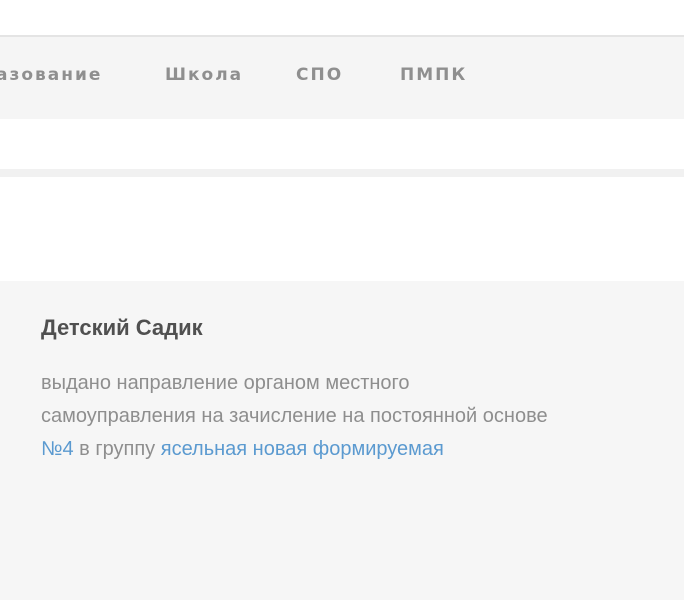 The width and height of the screenshot is (684, 600). What do you see at coordinates (342, 144) in the screenshot?
I see `spacer-band` at bounding box center [342, 144].